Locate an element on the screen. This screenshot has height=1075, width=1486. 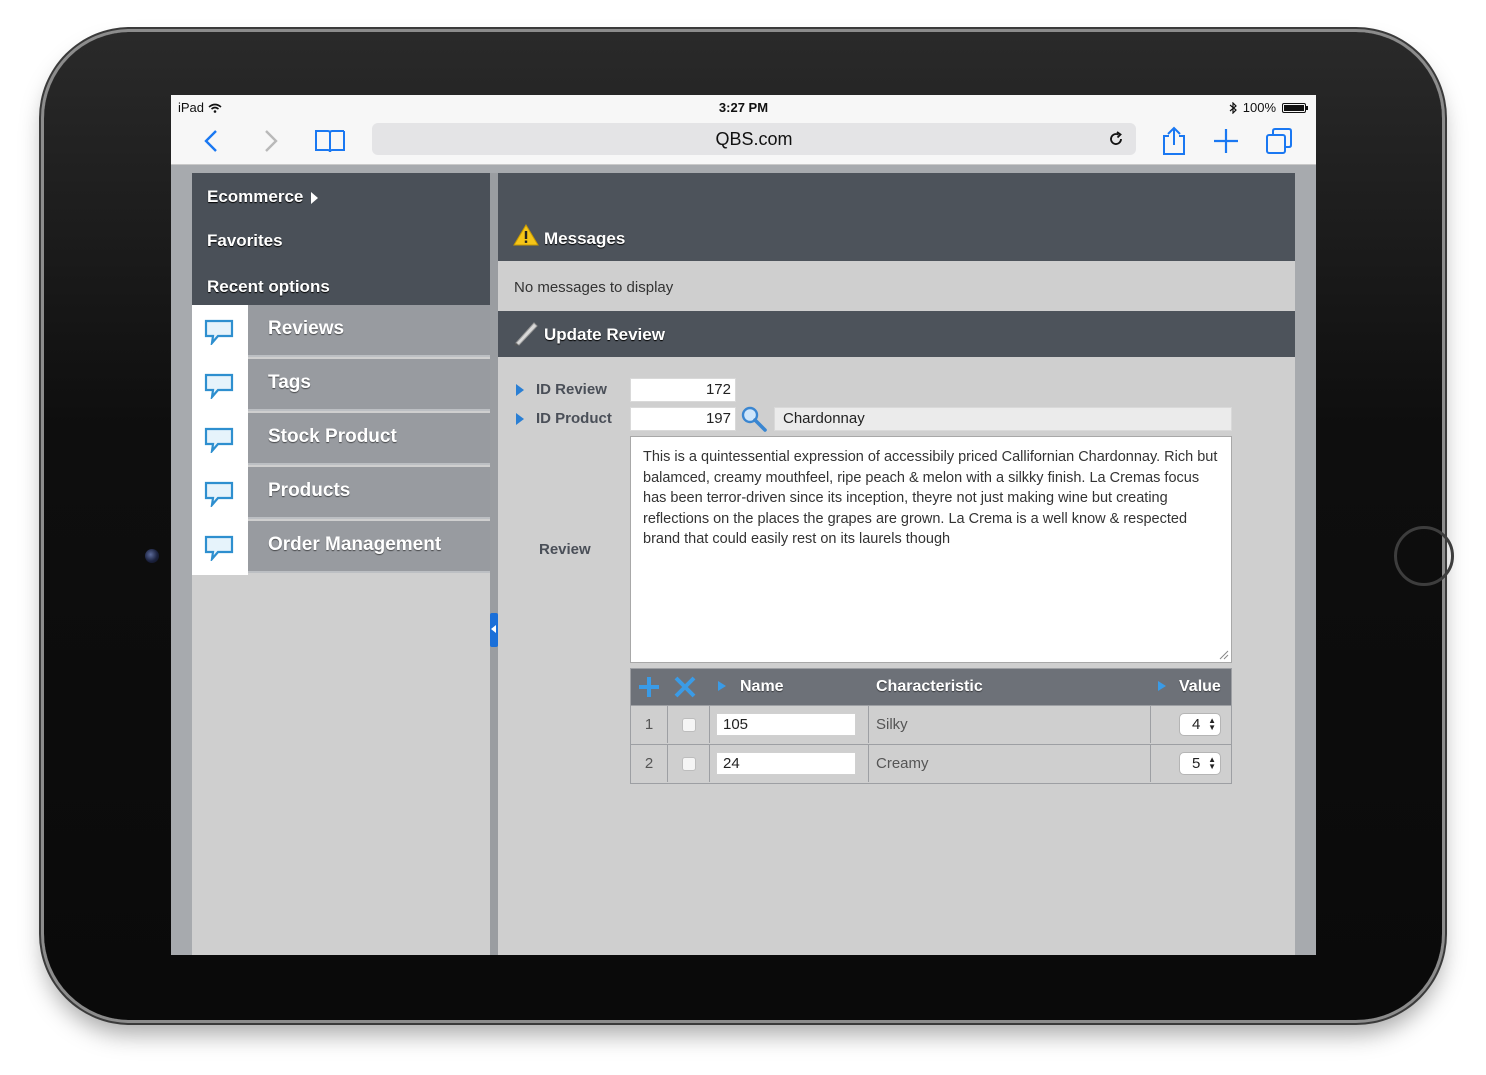
pencil-icon is located at coordinates (526, 334).